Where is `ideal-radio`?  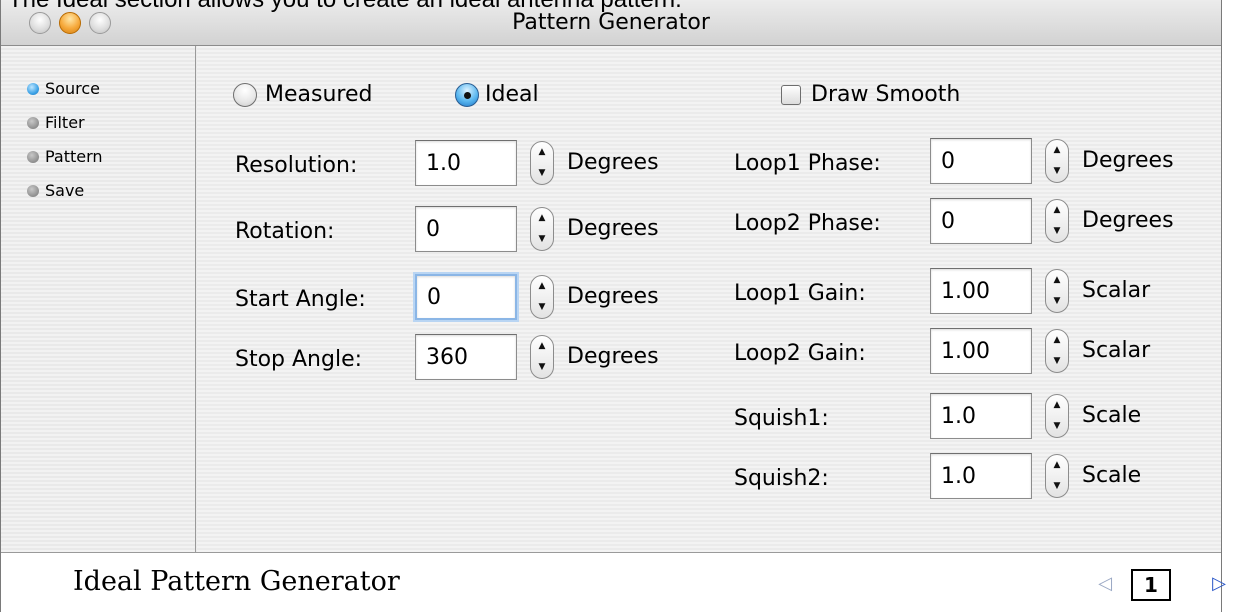
ideal-radio is located at coordinates (467, 95).